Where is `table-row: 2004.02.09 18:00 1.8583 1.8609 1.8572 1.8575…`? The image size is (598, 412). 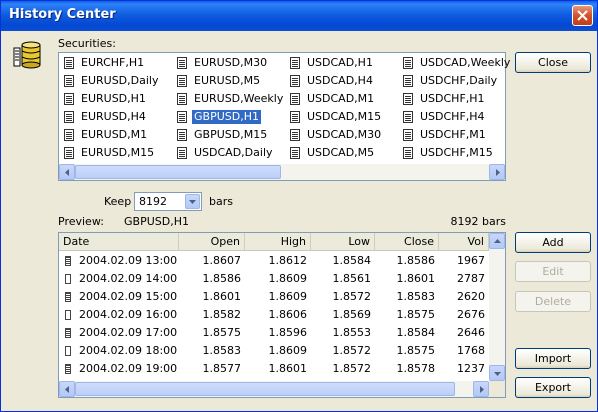
table-row: 2004.02.09 18:00 1.8583 1.8609 1.8572 1.8575… is located at coordinates (274, 351).